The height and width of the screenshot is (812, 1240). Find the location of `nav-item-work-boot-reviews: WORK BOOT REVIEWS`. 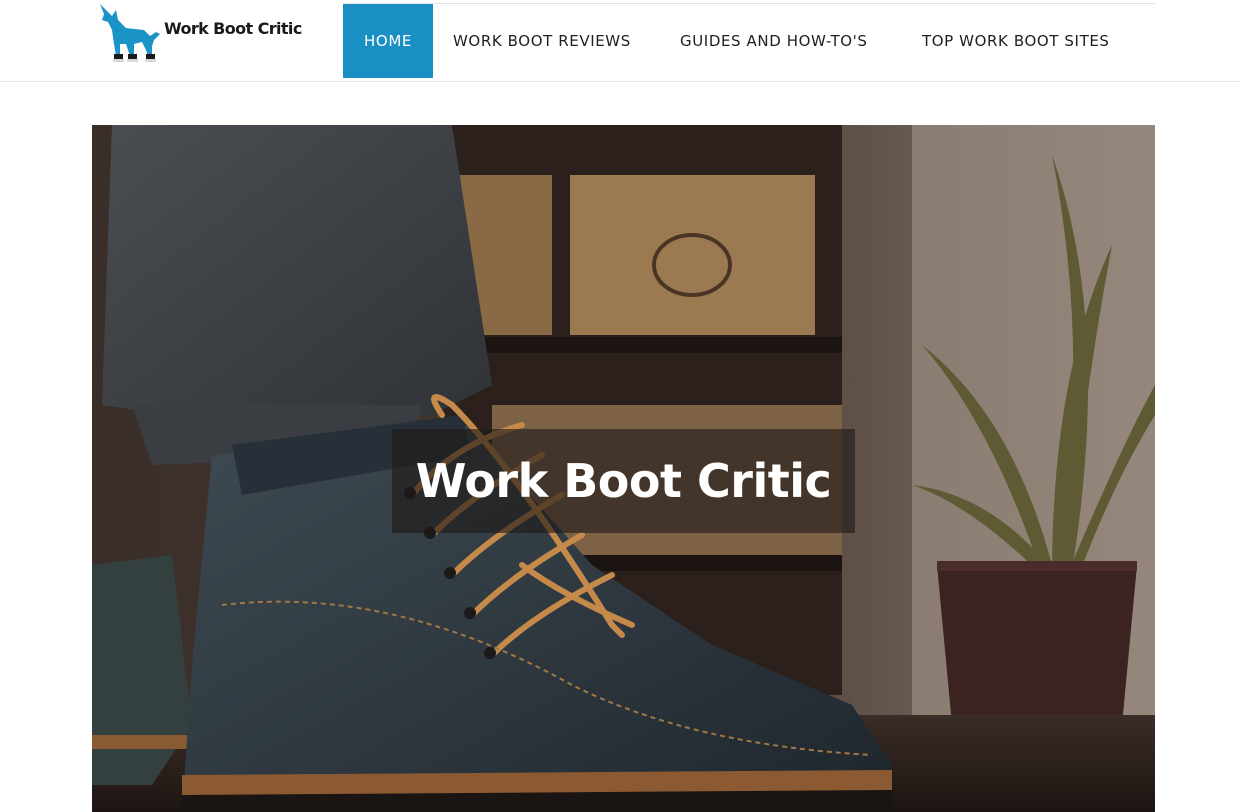

nav-item-work-boot-reviews: WORK BOOT REVIEWS is located at coordinates (542, 41).